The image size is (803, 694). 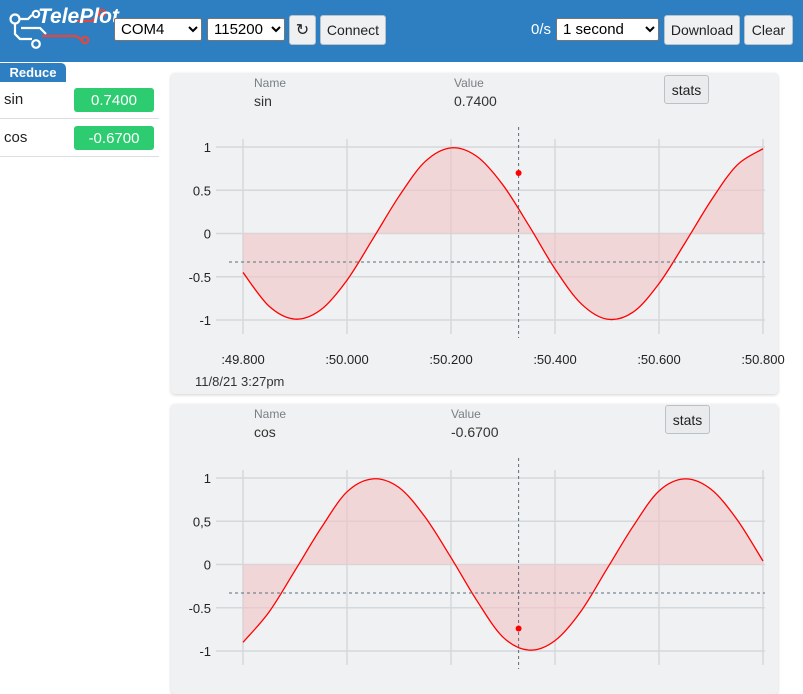 What do you see at coordinates (205, 651) in the screenshot?
I see `y-tick-label: -1` at bounding box center [205, 651].